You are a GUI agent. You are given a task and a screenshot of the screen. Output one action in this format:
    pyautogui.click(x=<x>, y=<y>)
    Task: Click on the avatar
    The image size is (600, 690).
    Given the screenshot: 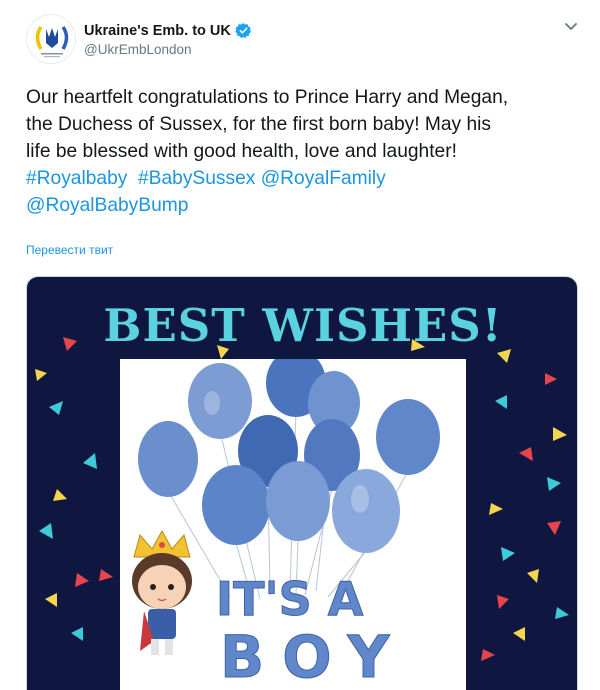 What is the action you would take?
    pyautogui.click(x=51, y=39)
    